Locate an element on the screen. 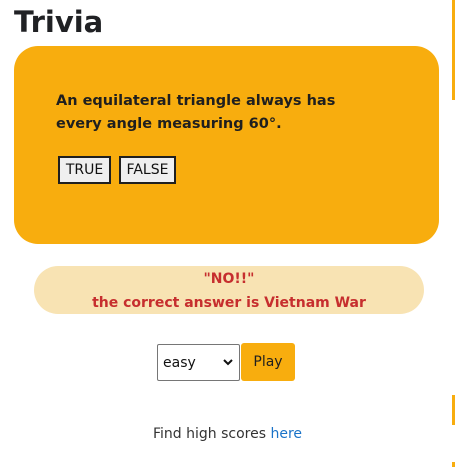  false-button: FALSE is located at coordinates (147, 170).